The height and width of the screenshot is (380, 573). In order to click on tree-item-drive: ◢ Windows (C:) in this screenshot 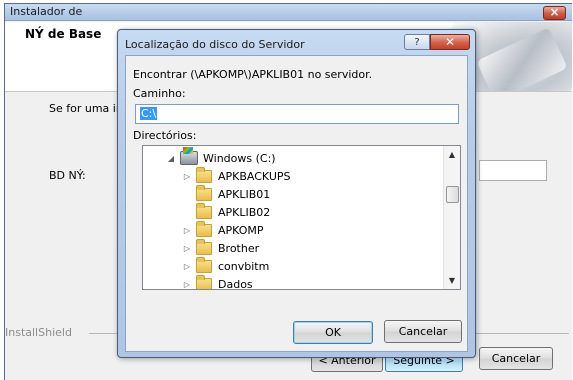, I will do `click(220, 157)`.